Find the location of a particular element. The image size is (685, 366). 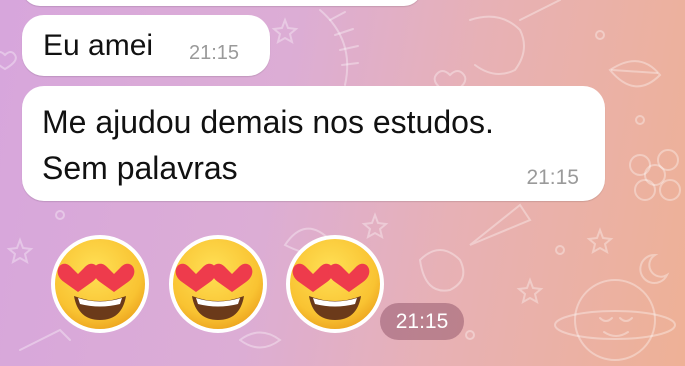

message-text: Eu amei is located at coordinates (98, 45).